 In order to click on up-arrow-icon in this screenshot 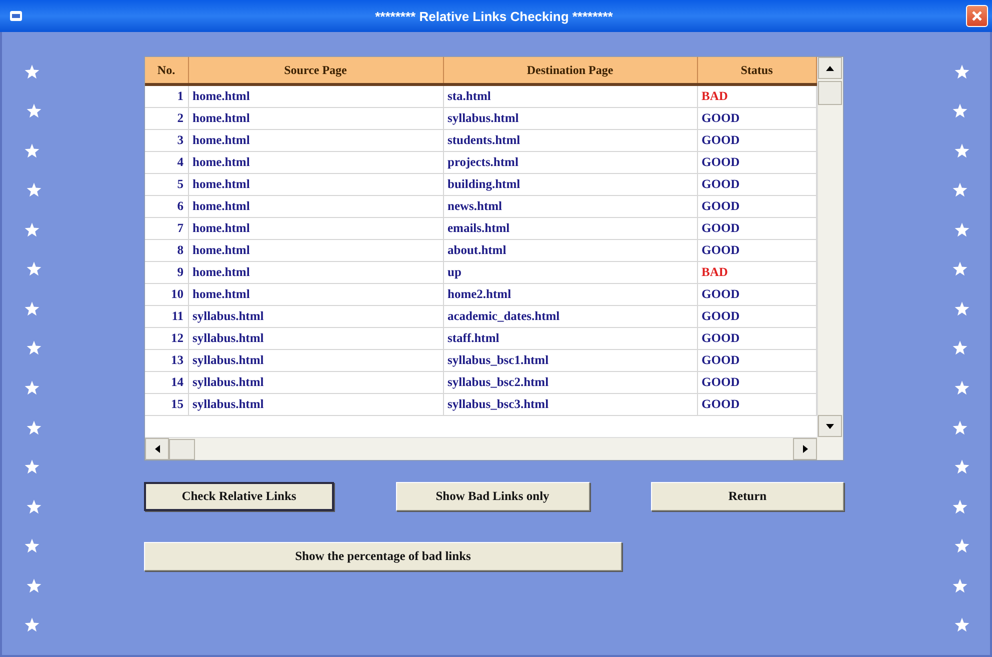, I will do `click(830, 68)`.